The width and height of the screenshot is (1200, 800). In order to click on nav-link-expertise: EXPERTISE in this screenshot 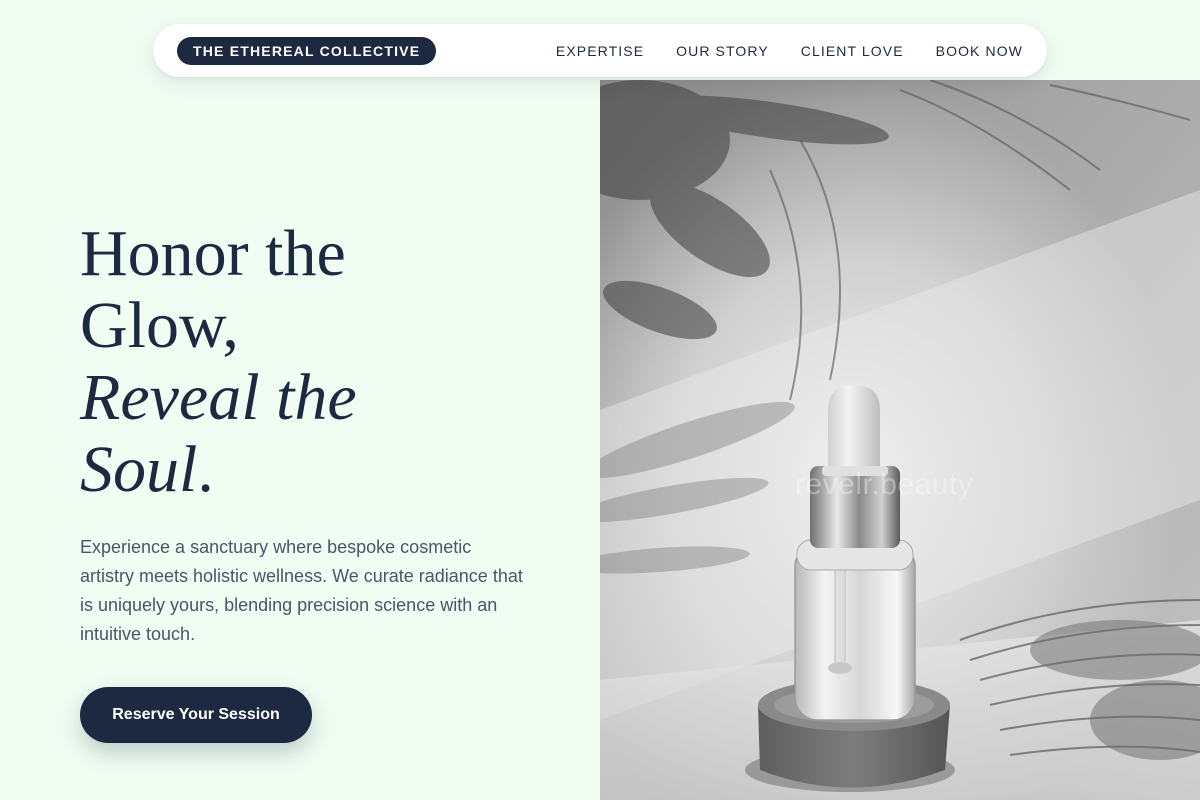, I will do `click(600, 51)`.